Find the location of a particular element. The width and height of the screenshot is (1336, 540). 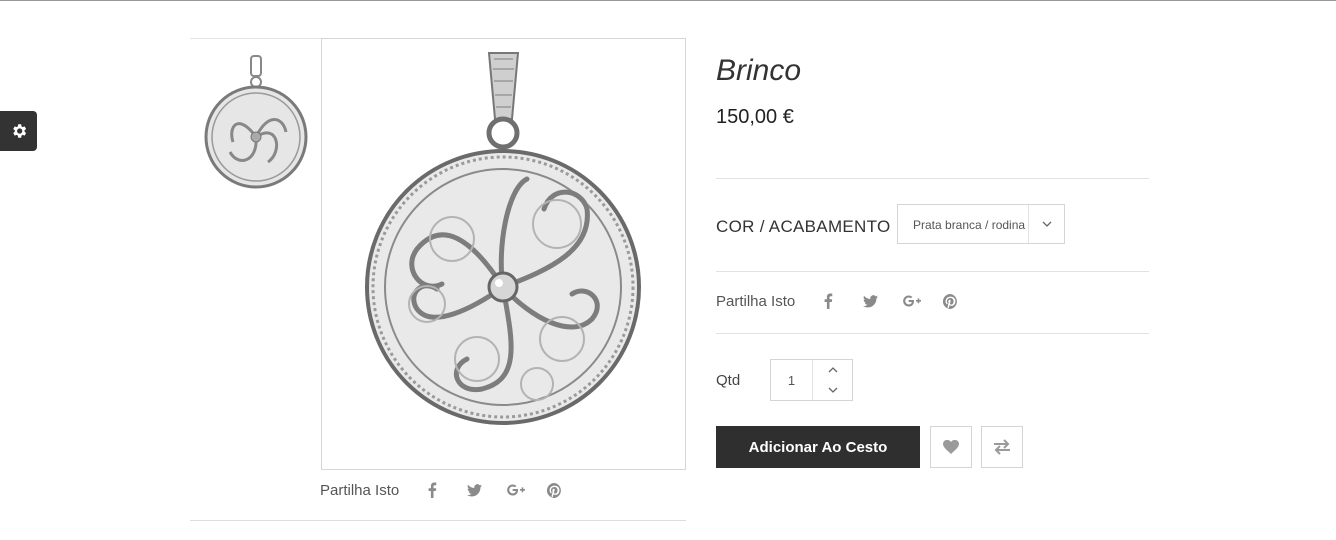

image-bottom-rule is located at coordinates (438, 520).